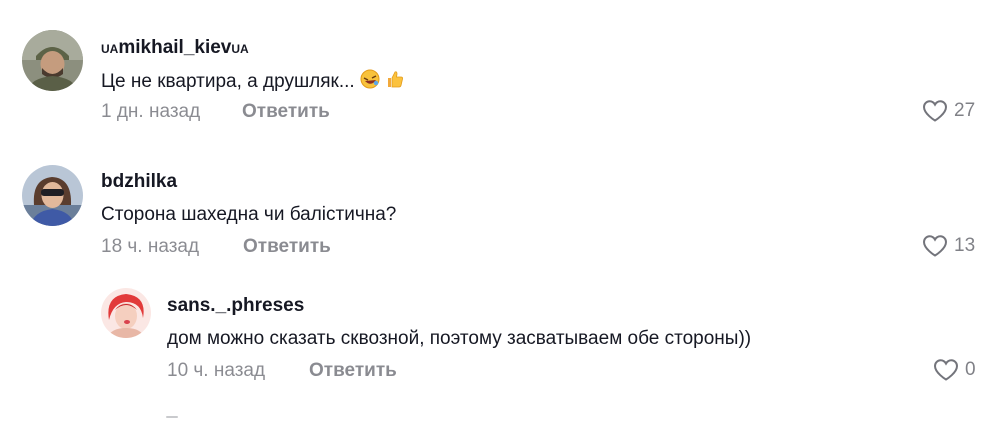  I want to click on flag-prefix: UA, so click(110, 49).